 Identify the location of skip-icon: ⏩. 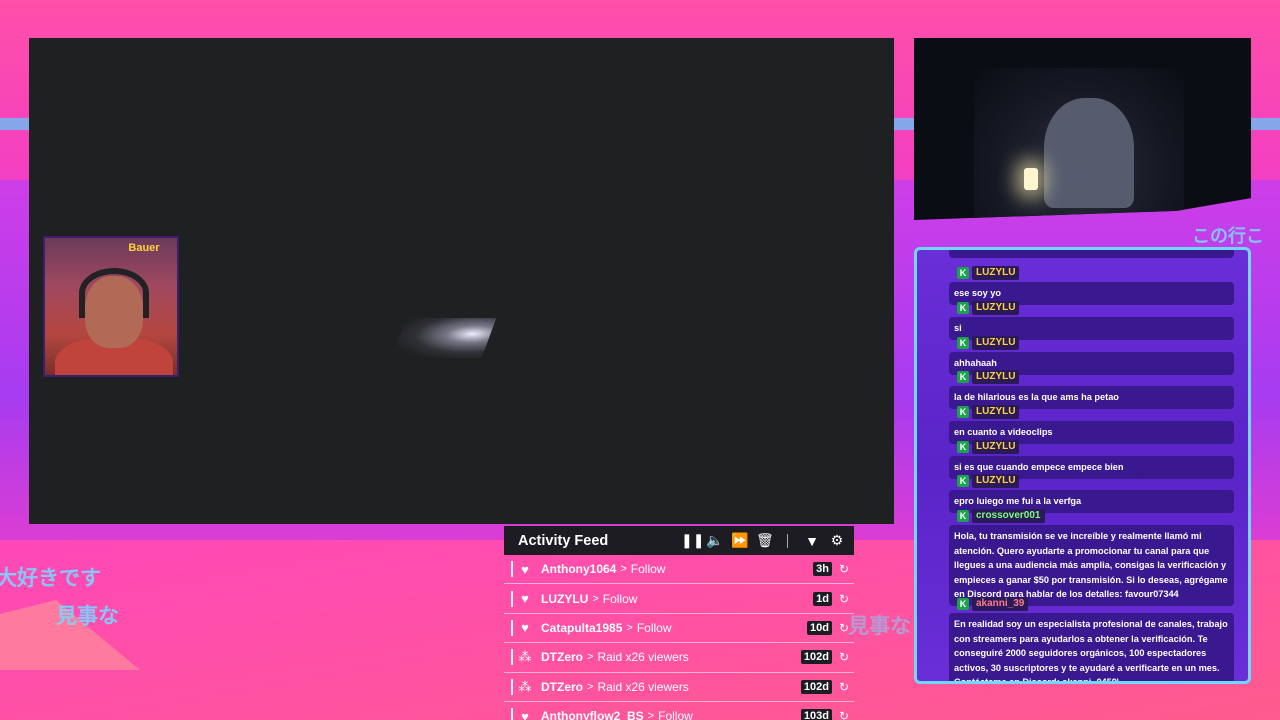
(739, 540).